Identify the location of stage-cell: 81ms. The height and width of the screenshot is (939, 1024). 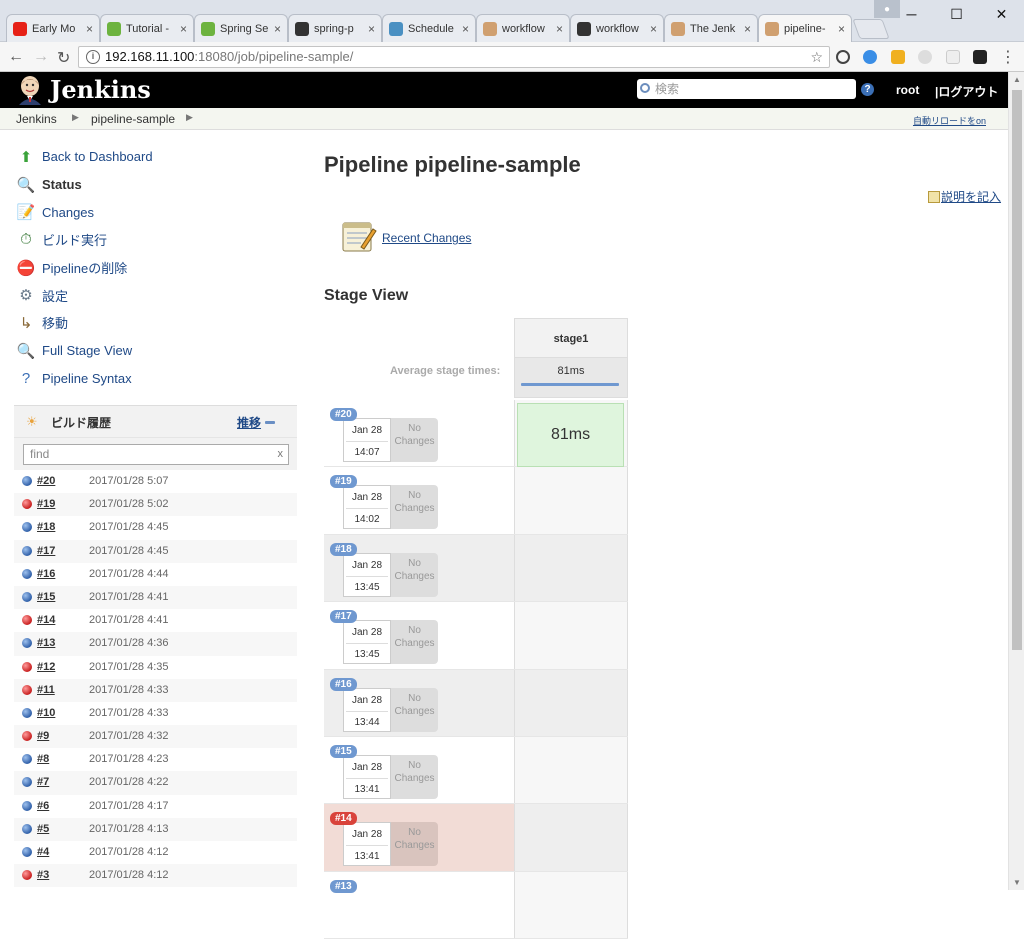
(571, 433).